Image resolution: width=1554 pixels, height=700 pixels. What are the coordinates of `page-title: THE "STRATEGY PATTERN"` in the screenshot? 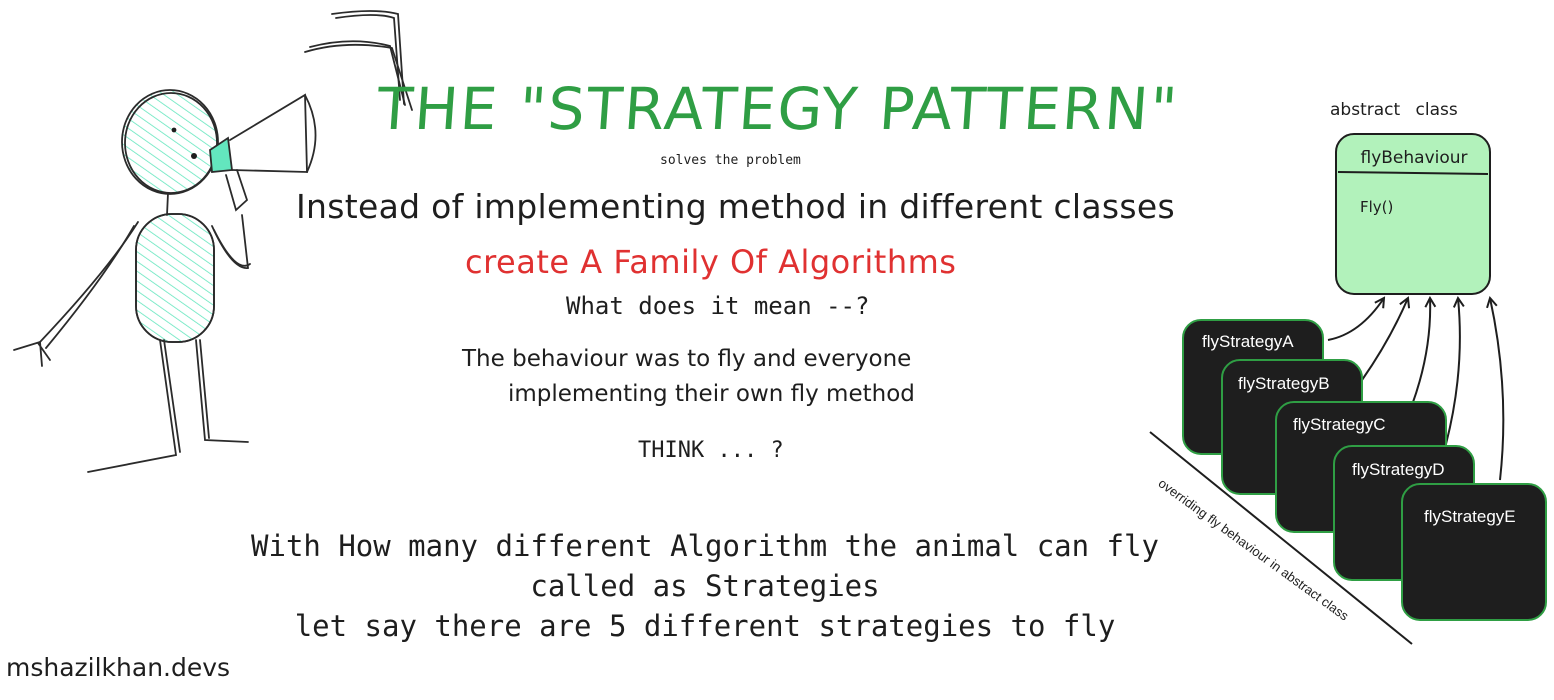 It's located at (778, 109).